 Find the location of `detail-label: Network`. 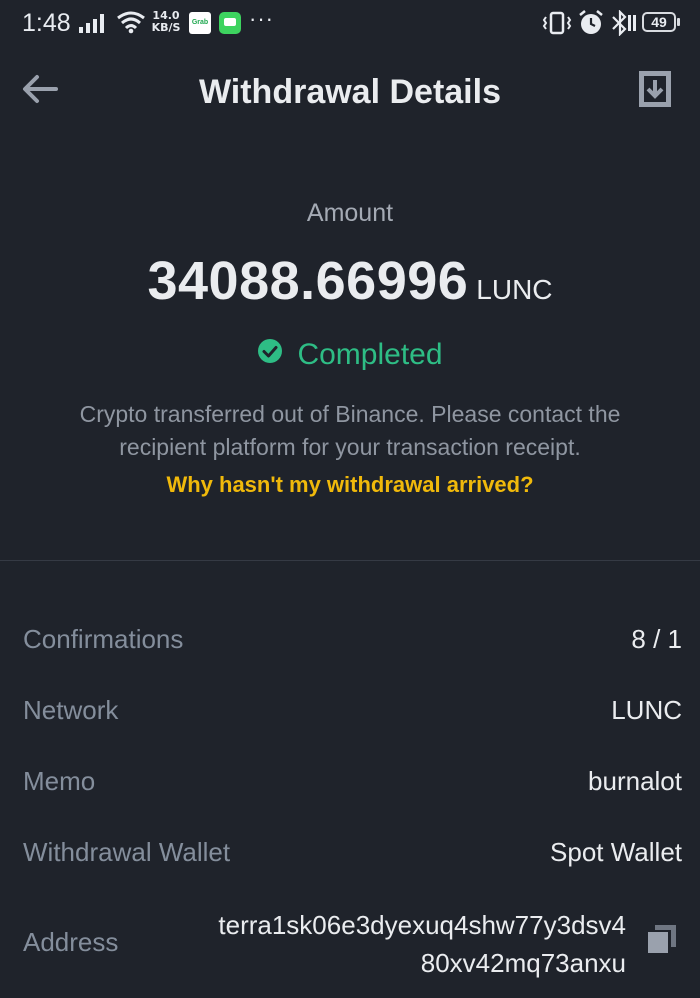

detail-label: Network is located at coordinates (71, 710).